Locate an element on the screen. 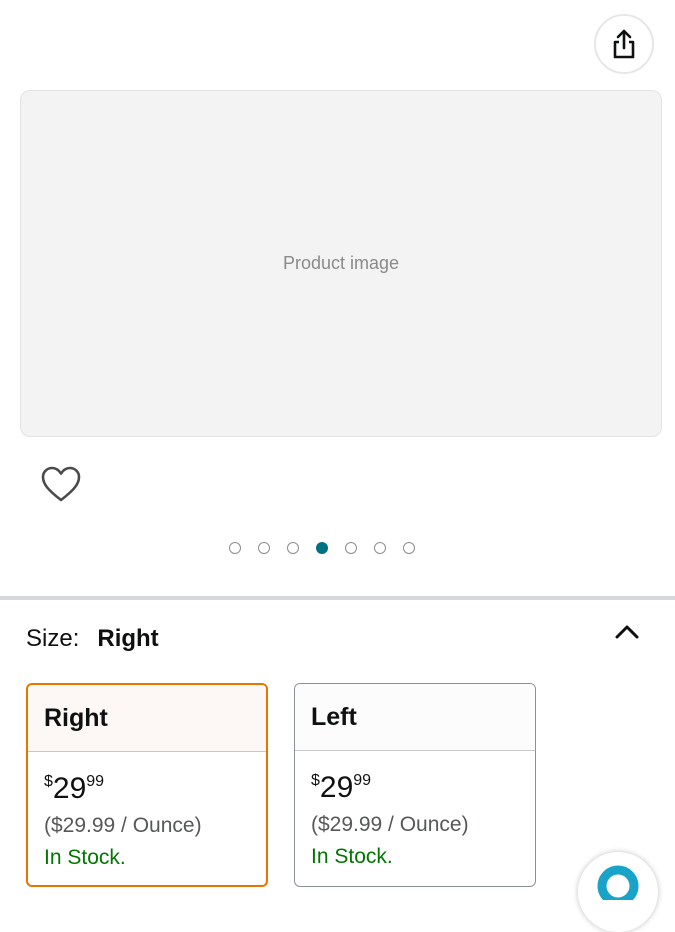  size-option-name: Left is located at coordinates (415, 717).